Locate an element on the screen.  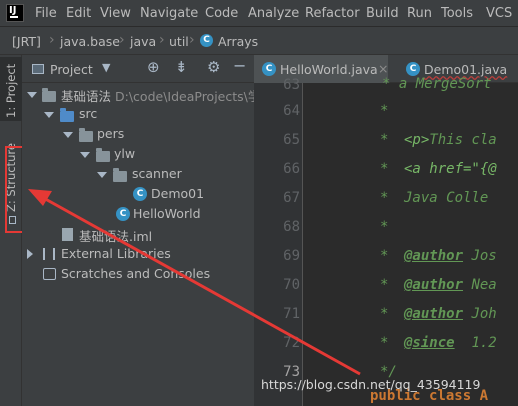
watermark: https://blog.csdn.net/qq_43594119 is located at coordinates (371, 384).